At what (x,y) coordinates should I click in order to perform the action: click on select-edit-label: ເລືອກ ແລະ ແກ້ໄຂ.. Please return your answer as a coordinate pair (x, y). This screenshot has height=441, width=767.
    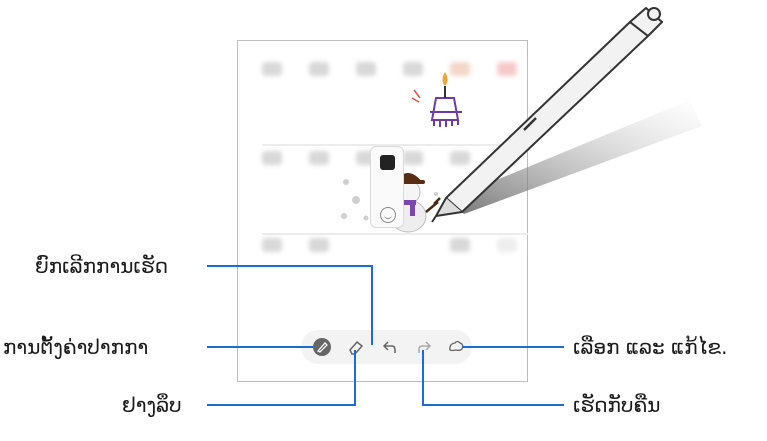
    Looking at the image, I should click on (650, 347).